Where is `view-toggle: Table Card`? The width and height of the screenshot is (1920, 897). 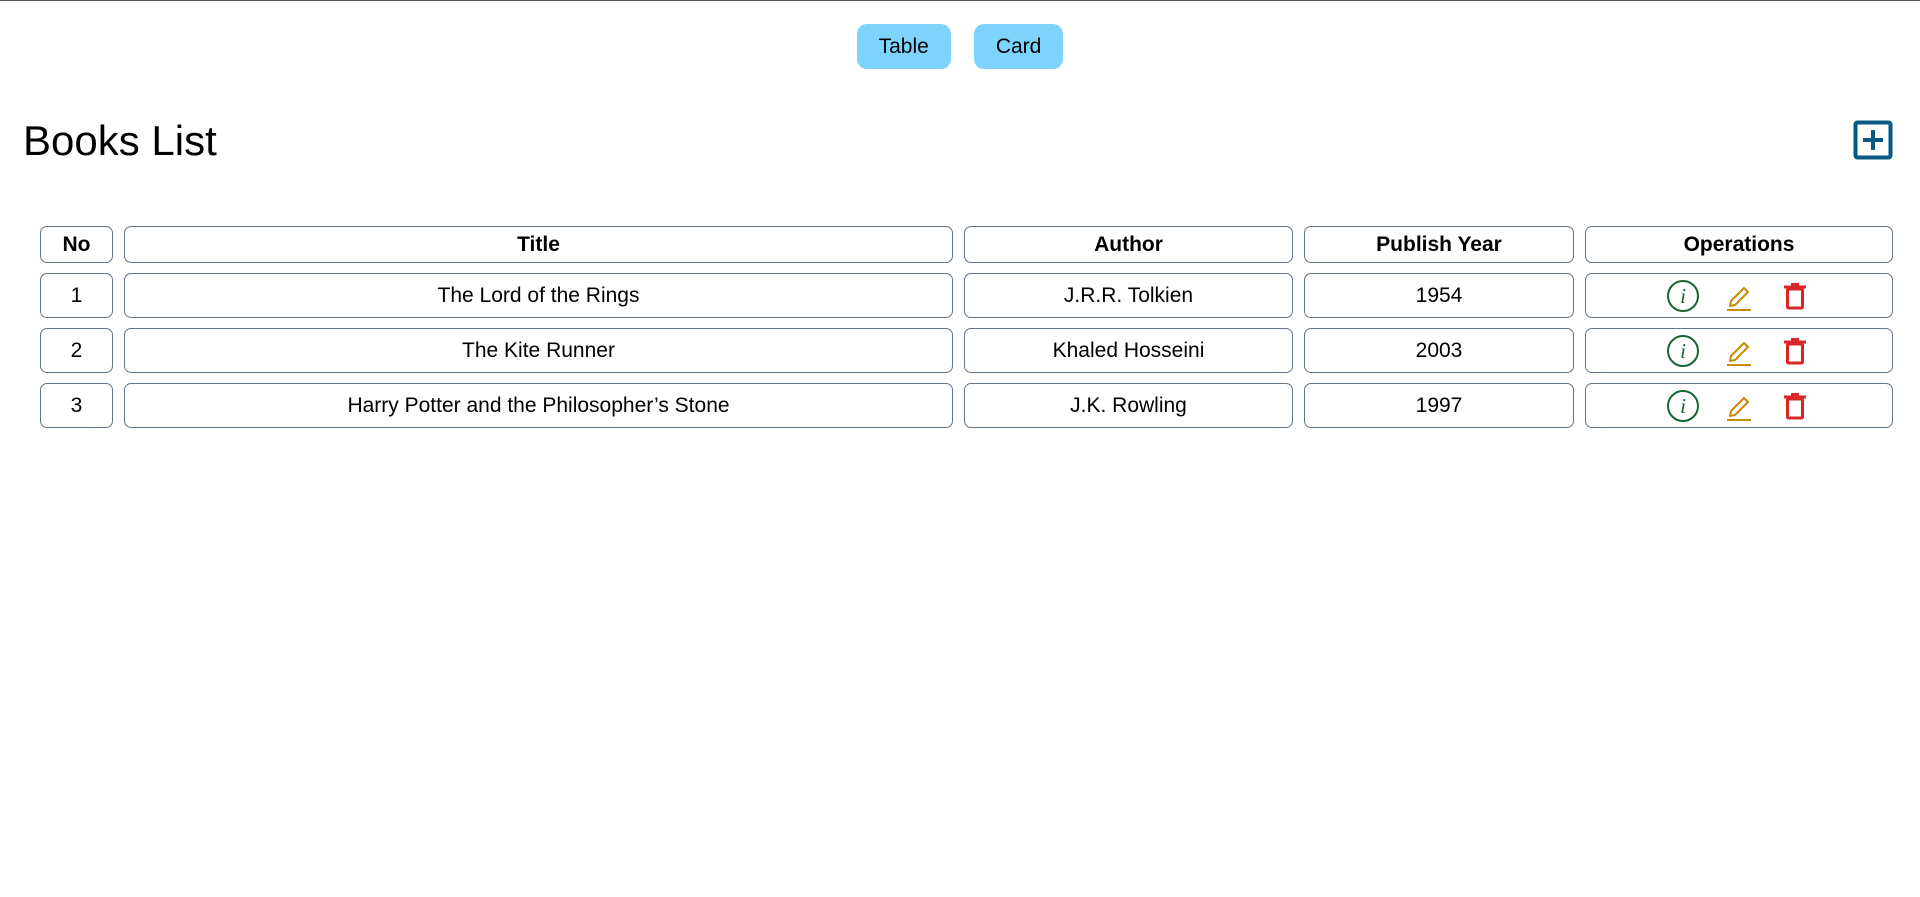
view-toggle: Table Card is located at coordinates (960, 46).